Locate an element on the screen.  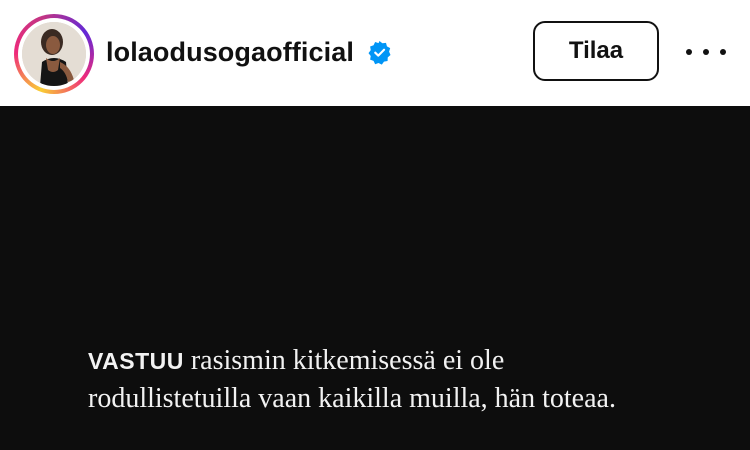
avatar is located at coordinates (54, 54).